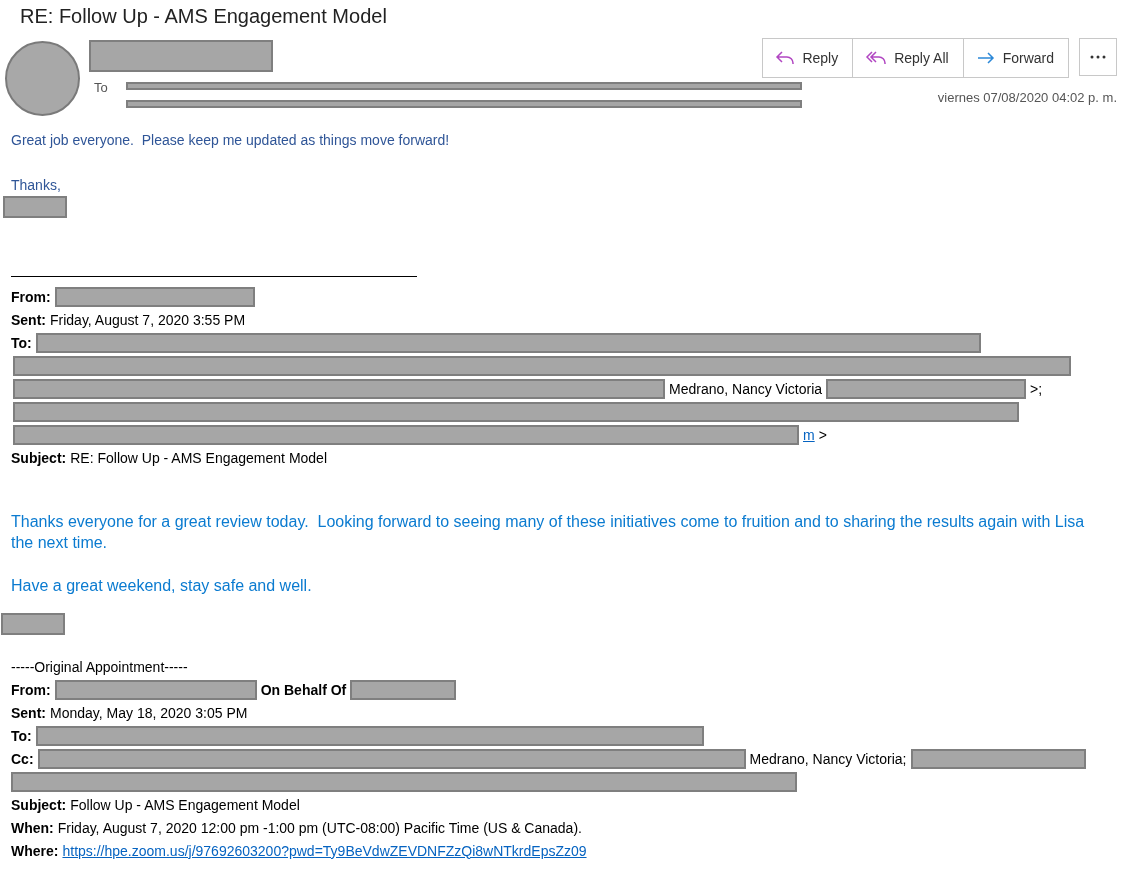 This screenshot has width=1125, height=871. What do you see at coordinates (319, 827) in the screenshot?
I see `field-value: Friday, August 7, 2020 12:00 pm -1:00 pm (UTC-08:00) Pacific Time (US & Canada).` at bounding box center [319, 827].